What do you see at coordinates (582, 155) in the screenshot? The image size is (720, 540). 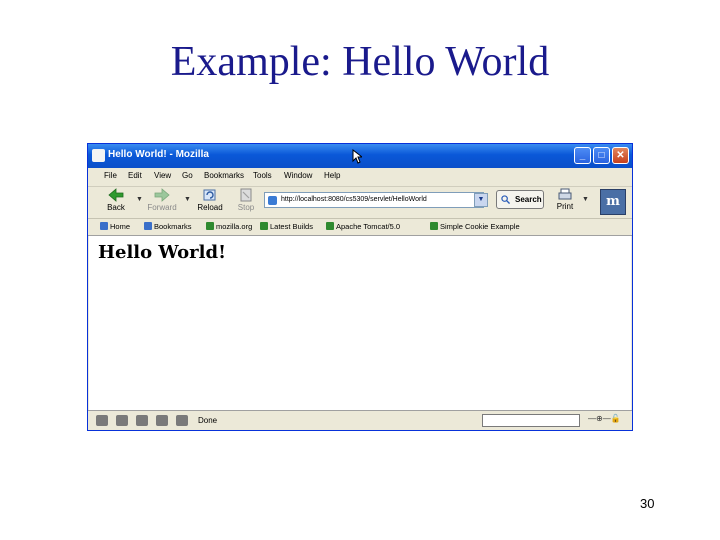 I see `minimize-button: _` at bounding box center [582, 155].